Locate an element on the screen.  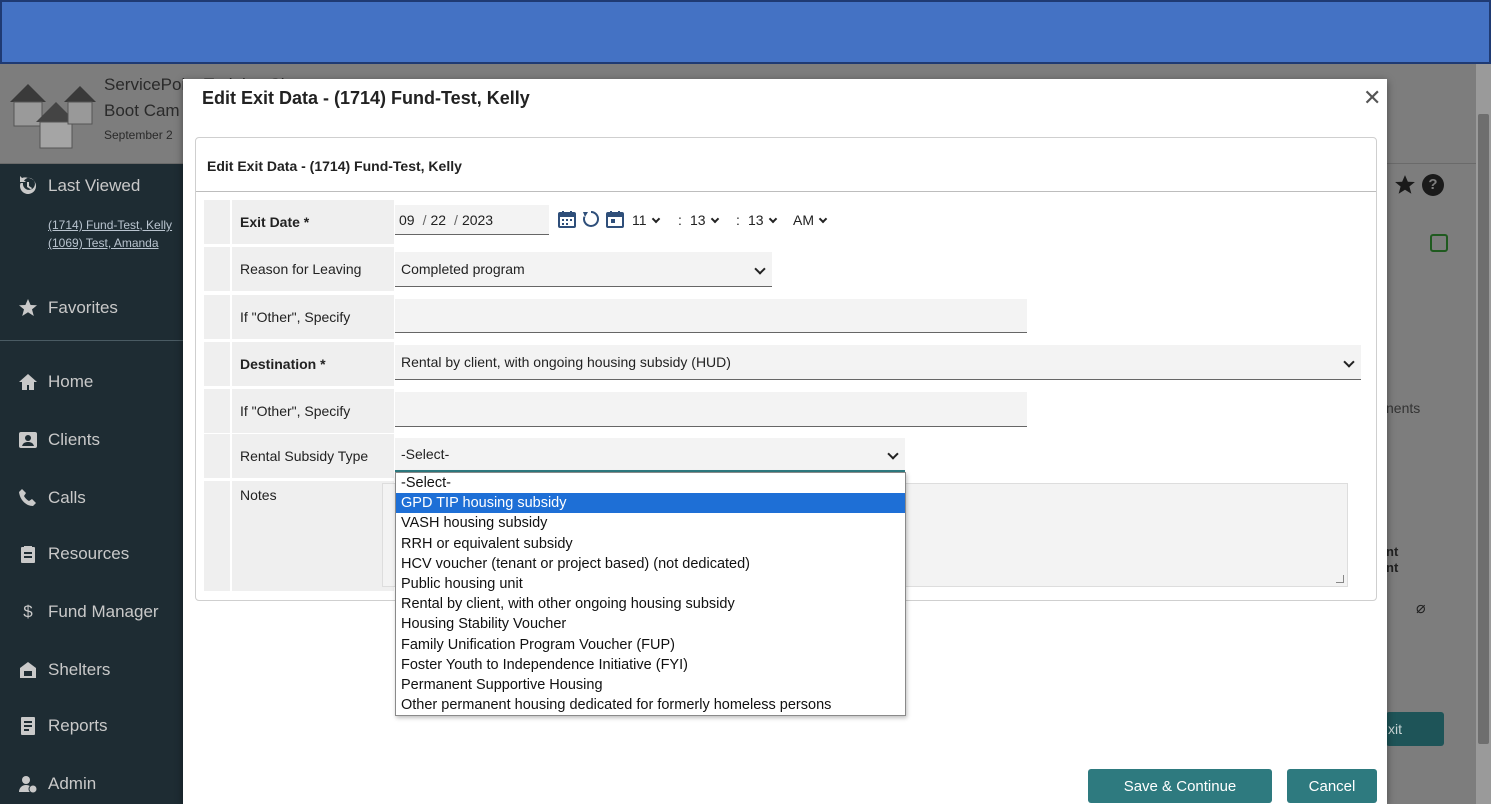
sidebar-item-shelters: Shelters is located at coordinates (64, 670).